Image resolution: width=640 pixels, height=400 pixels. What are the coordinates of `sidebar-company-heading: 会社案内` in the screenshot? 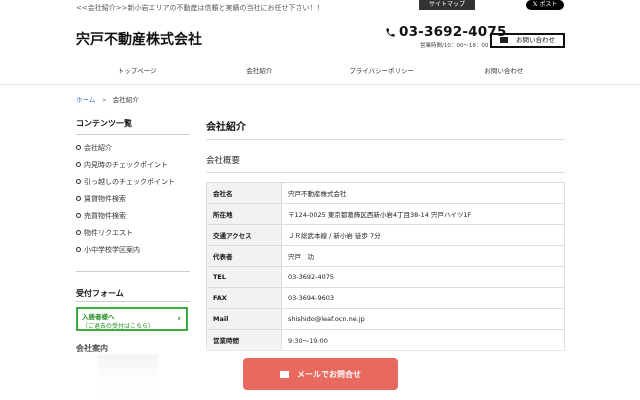 It's located at (92, 348).